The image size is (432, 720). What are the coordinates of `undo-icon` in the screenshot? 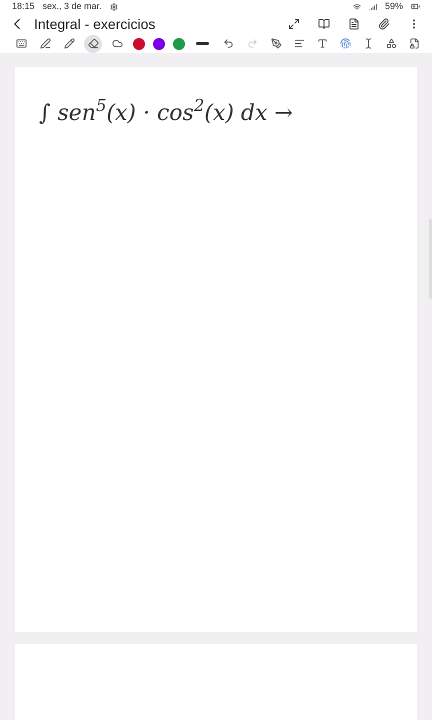 It's located at (228, 43).